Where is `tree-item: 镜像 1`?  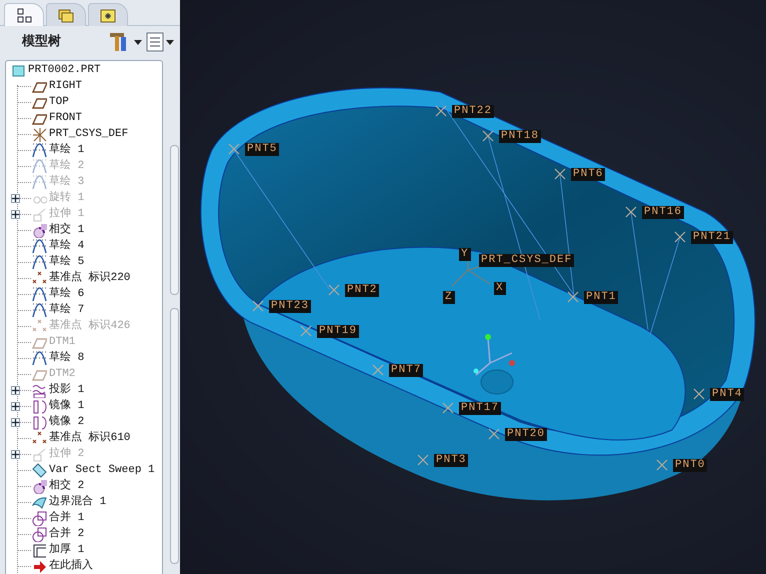
tree-item: 镜像 1 is located at coordinates (84, 406).